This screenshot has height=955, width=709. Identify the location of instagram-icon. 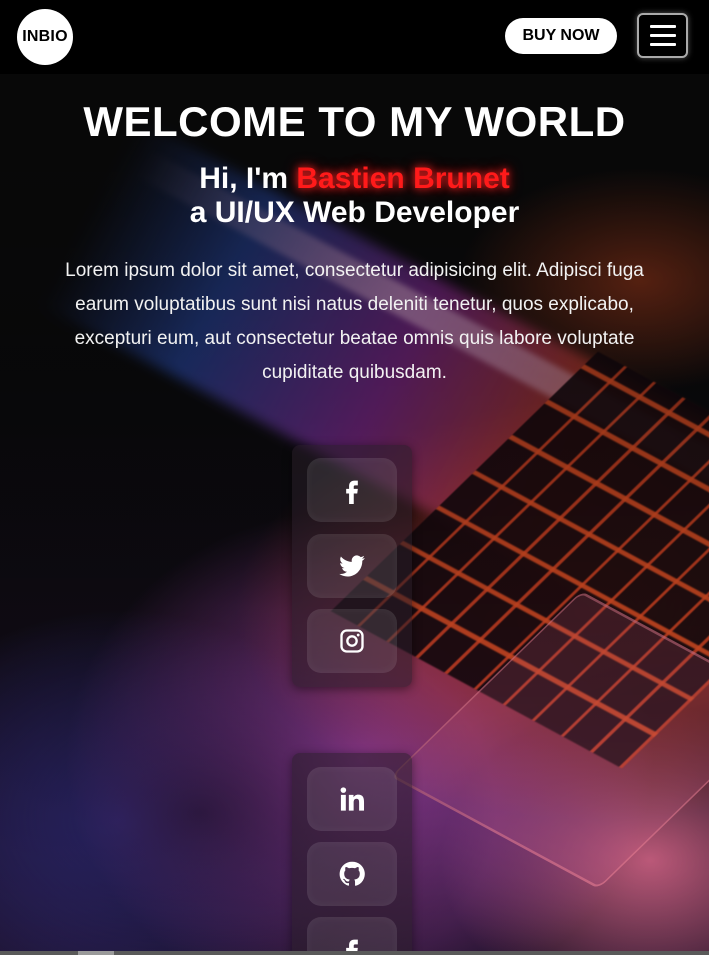
(352, 641).